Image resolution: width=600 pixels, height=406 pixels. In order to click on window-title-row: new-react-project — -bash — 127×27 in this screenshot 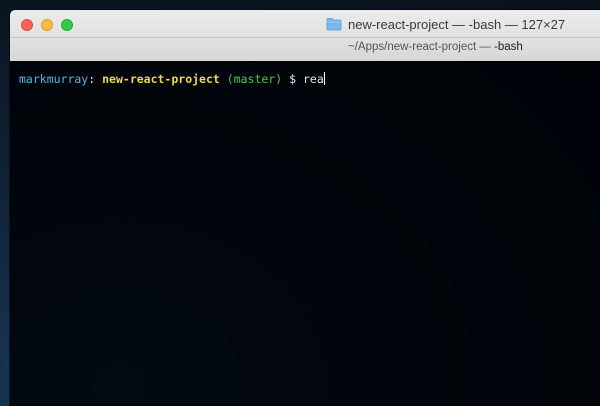, I will do `click(445, 24)`.